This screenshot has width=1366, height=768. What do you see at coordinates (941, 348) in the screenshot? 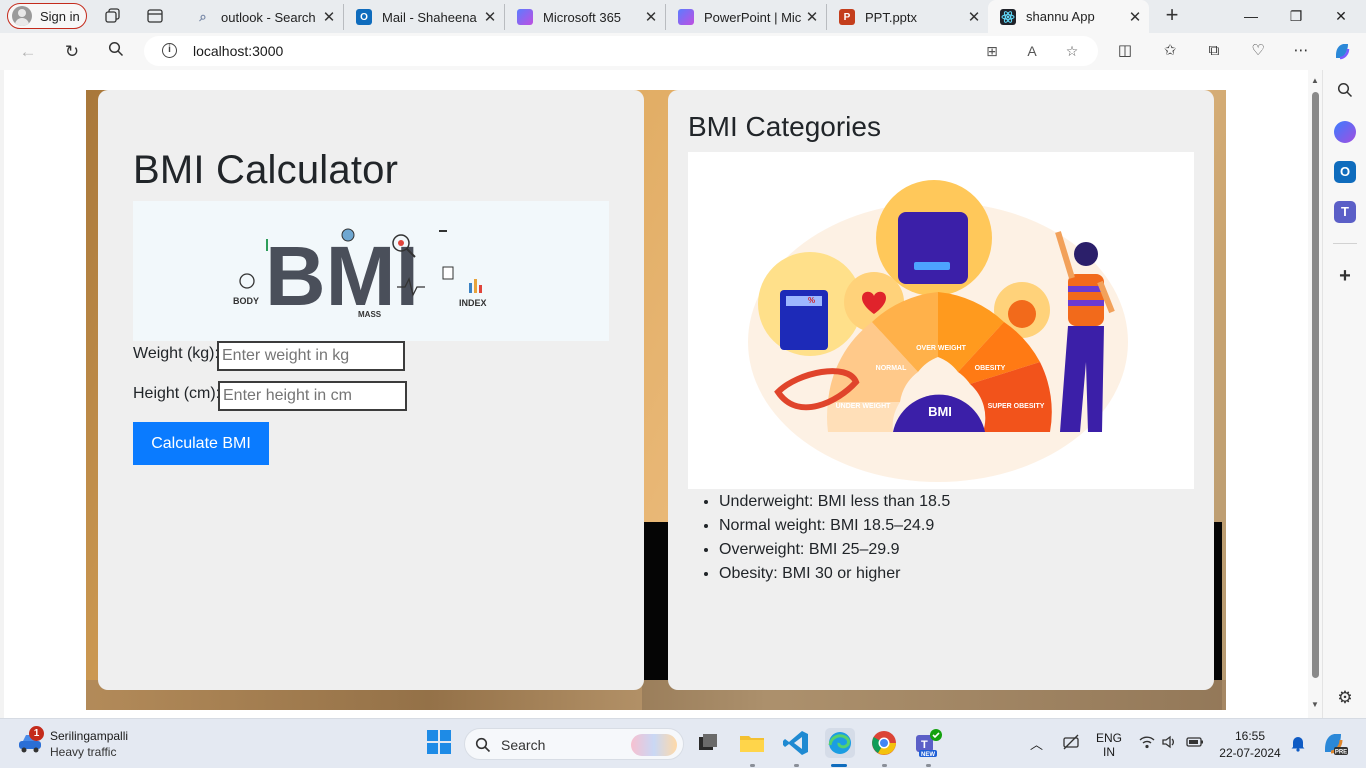
I see `svg-text: OVER WEIGHT` at bounding box center [941, 348].